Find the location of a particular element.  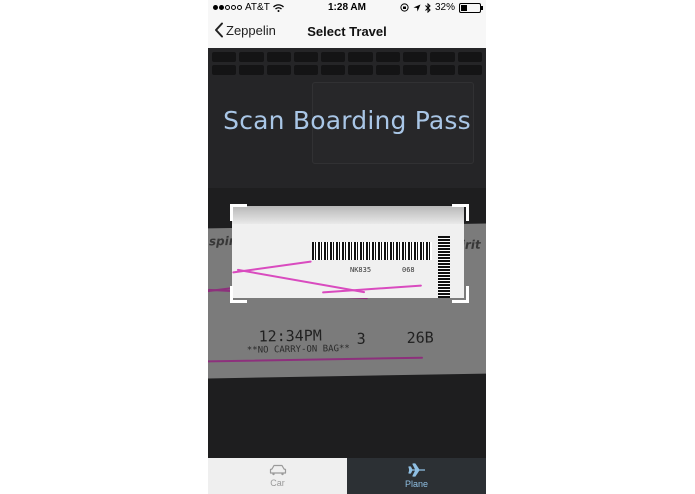

scan-corner-top-left is located at coordinates (238, 212).